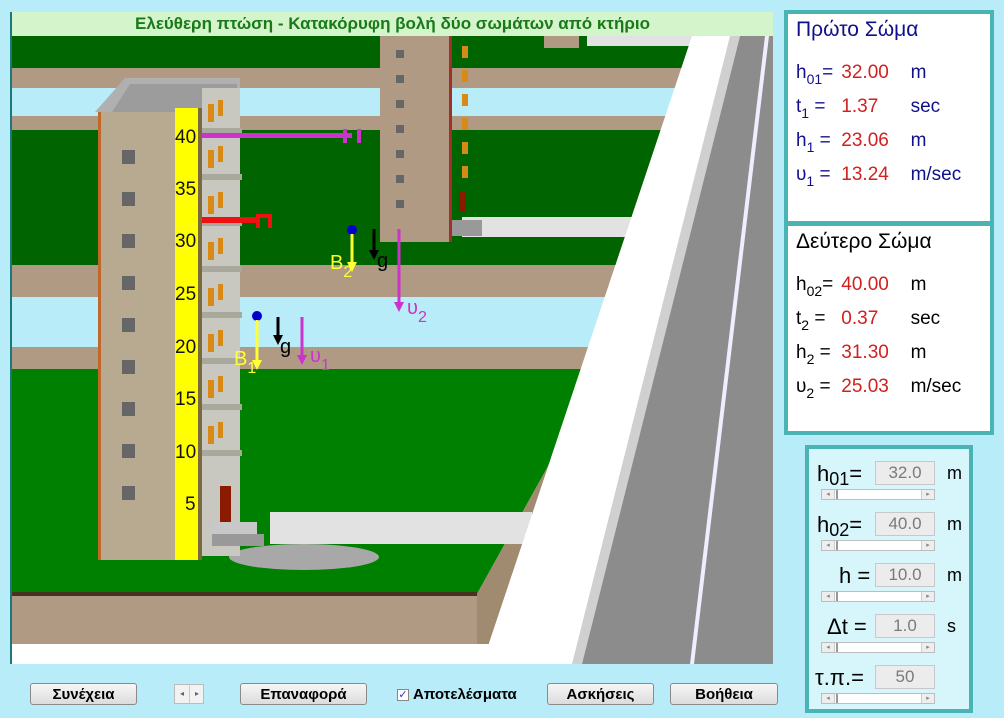  Describe the element at coordinates (303, 694) in the screenshot. I see `reset-button: Επαναφορά` at that location.